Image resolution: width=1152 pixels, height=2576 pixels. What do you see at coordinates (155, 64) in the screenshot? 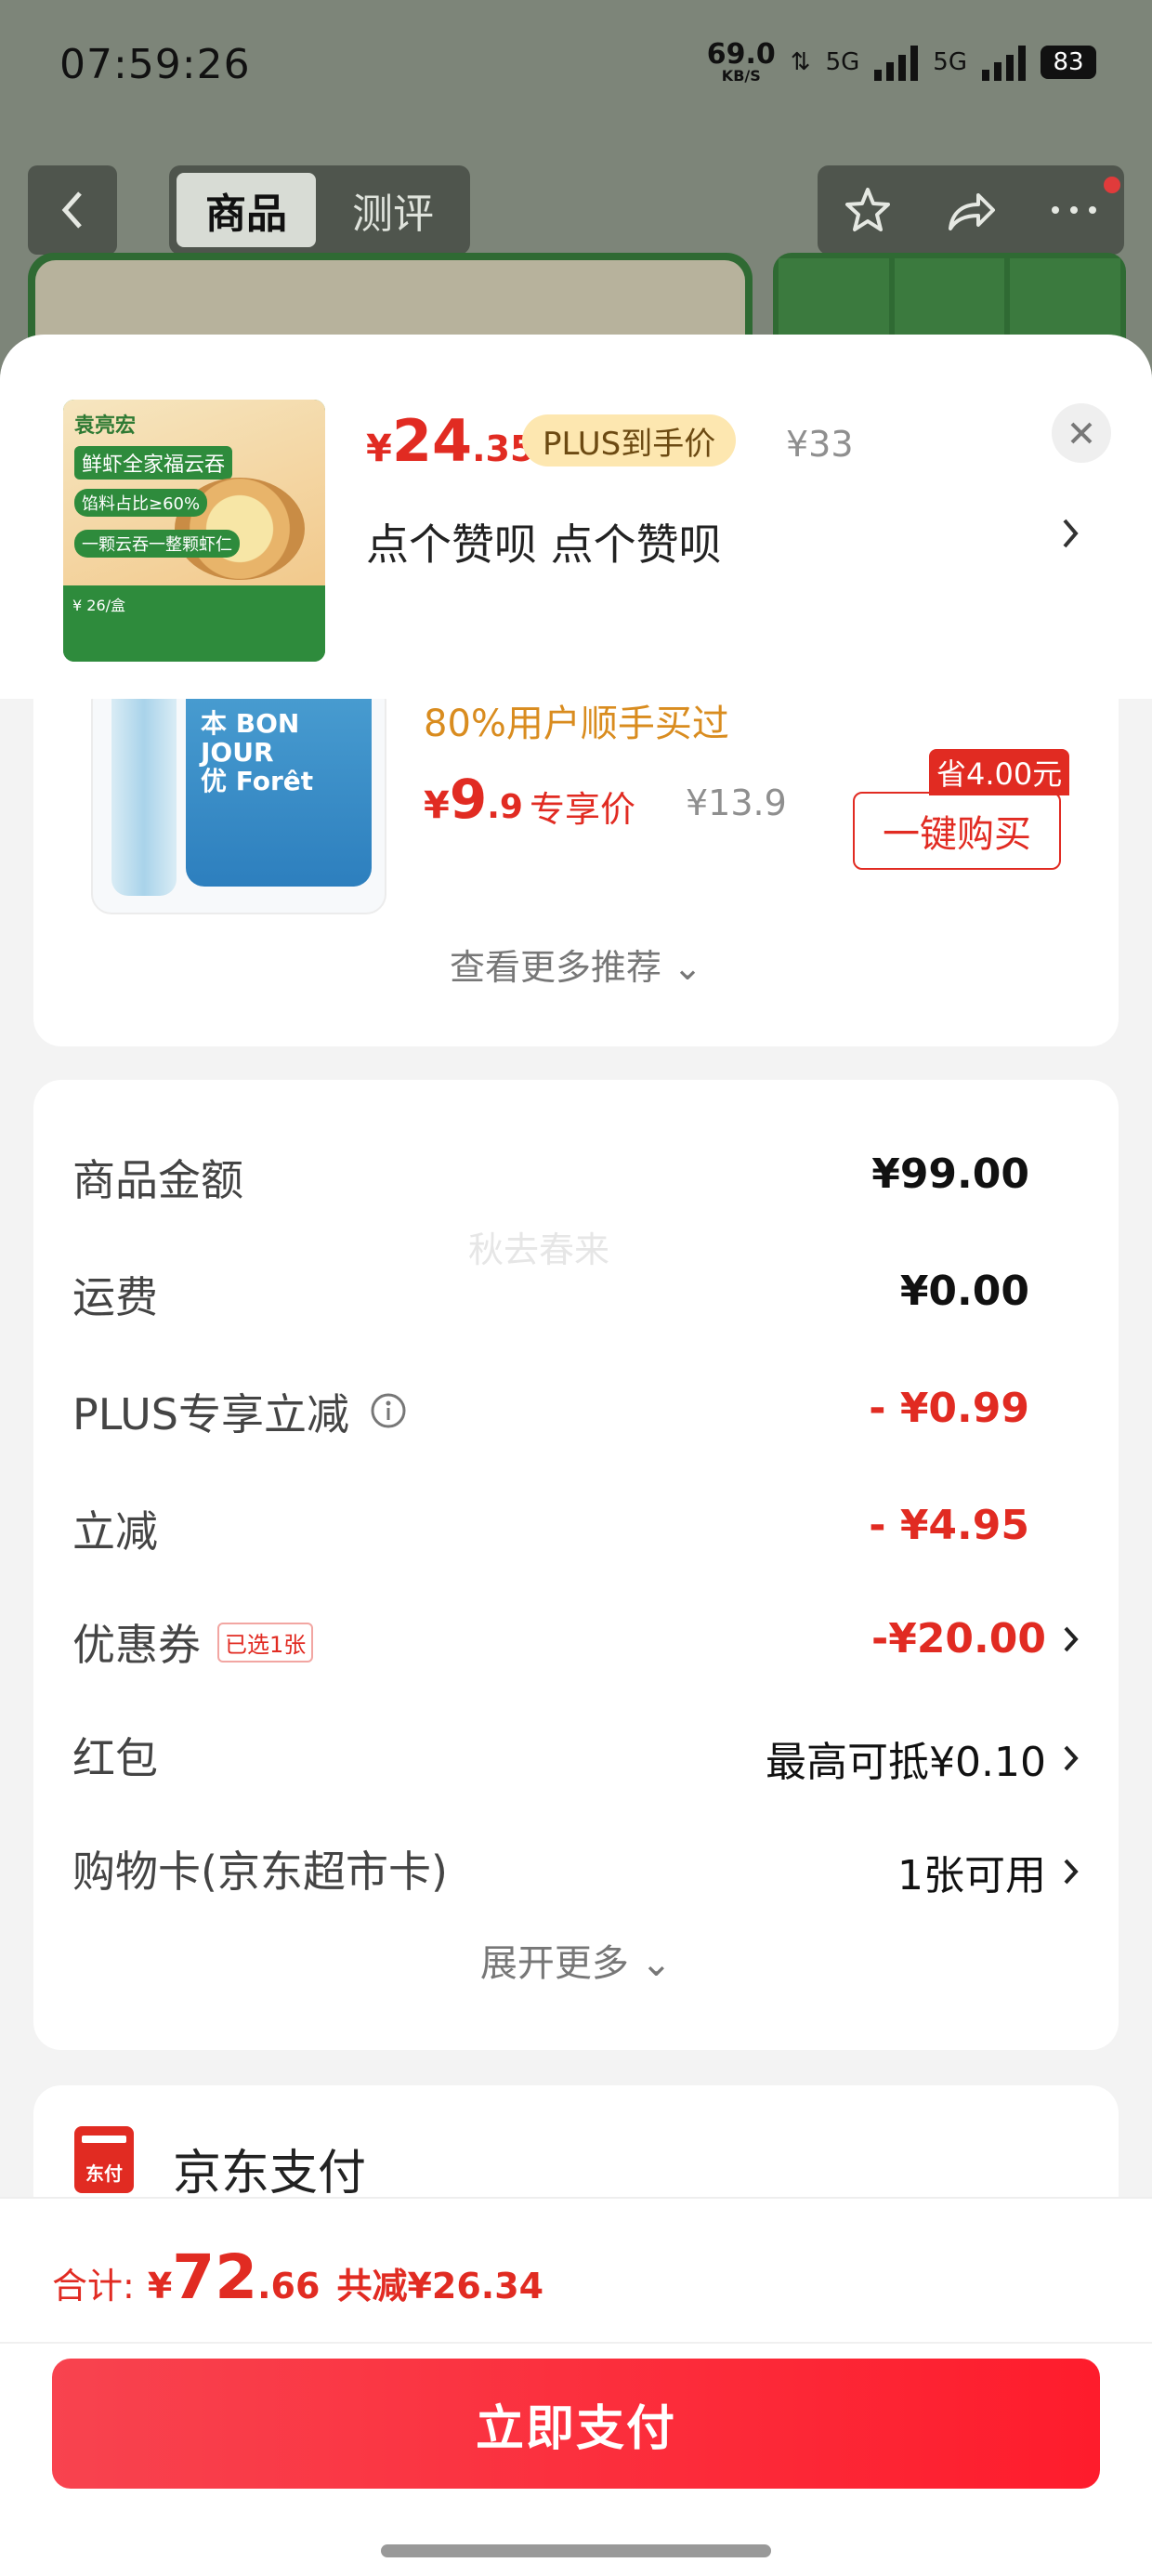
I see `status-time: 07:59:26` at bounding box center [155, 64].